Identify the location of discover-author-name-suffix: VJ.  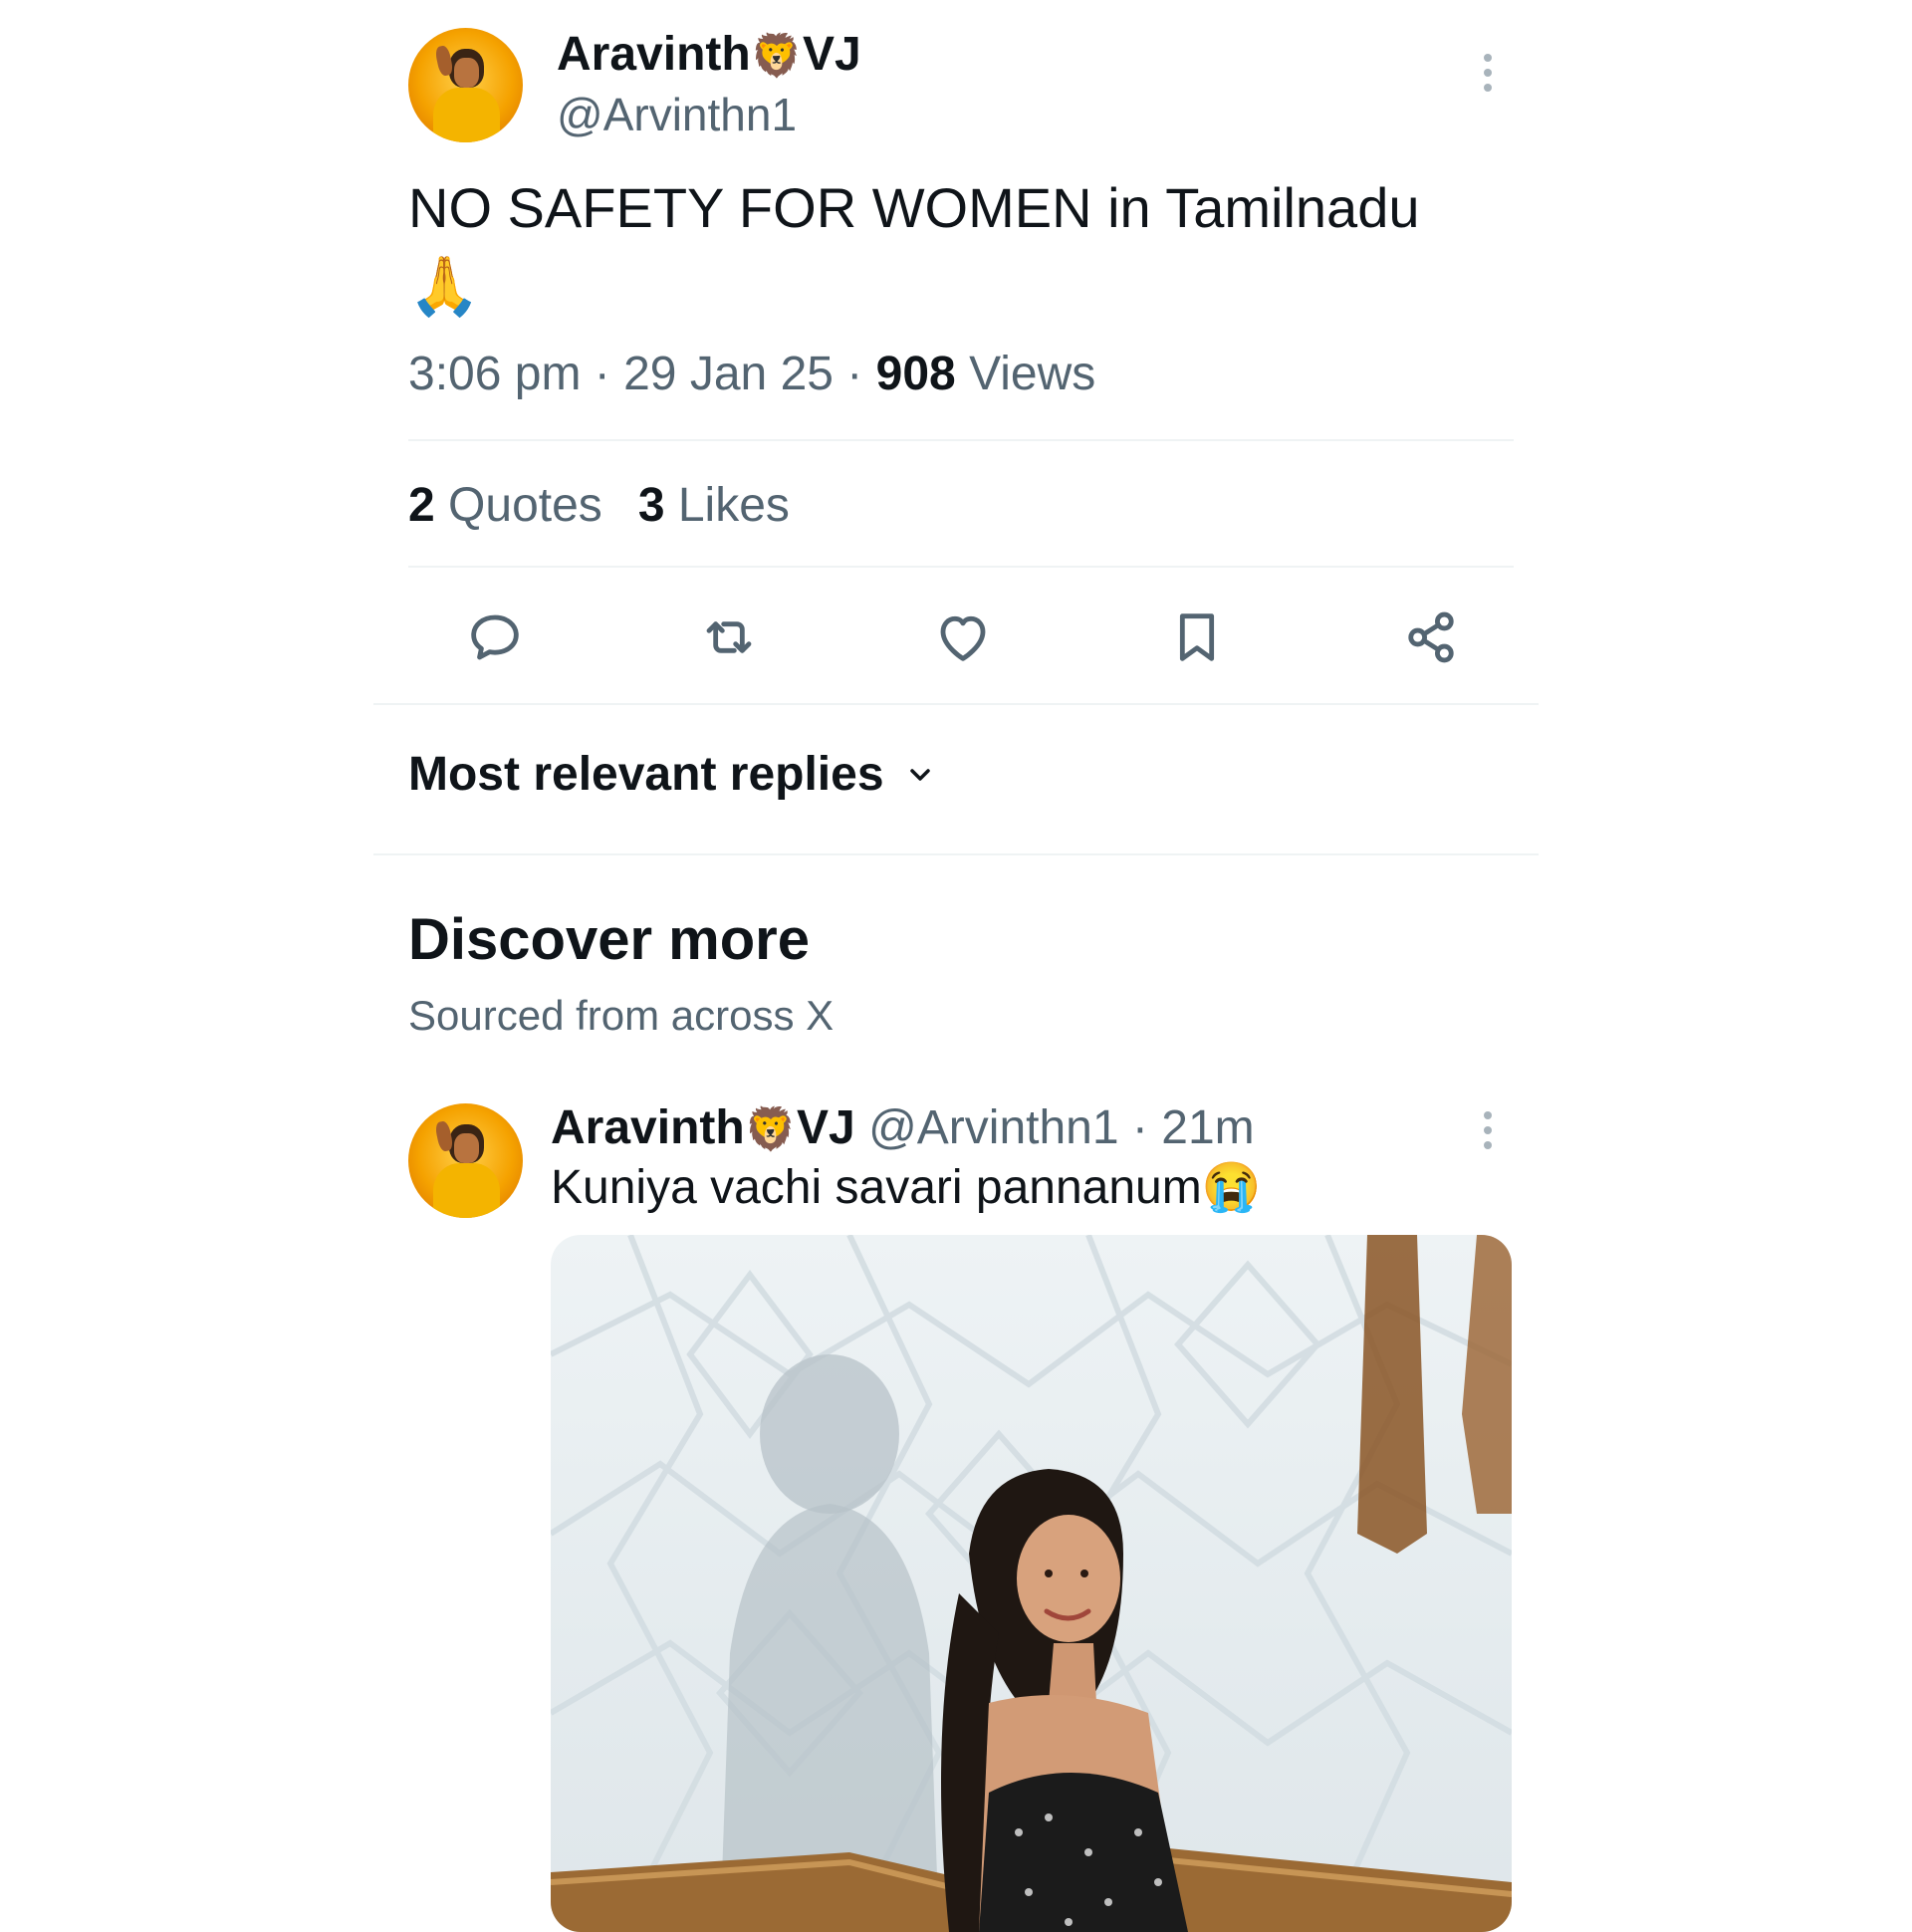
(826, 1127).